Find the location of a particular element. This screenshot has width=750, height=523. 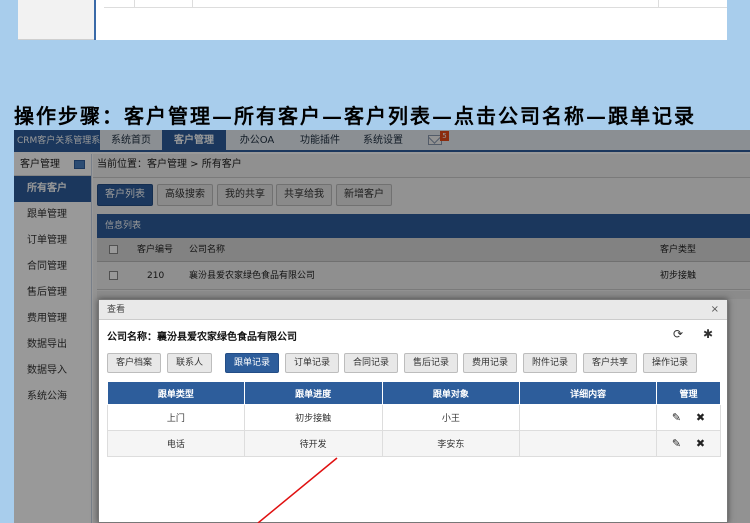

column-header: 详细内容 is located at coordinates (588, 393).